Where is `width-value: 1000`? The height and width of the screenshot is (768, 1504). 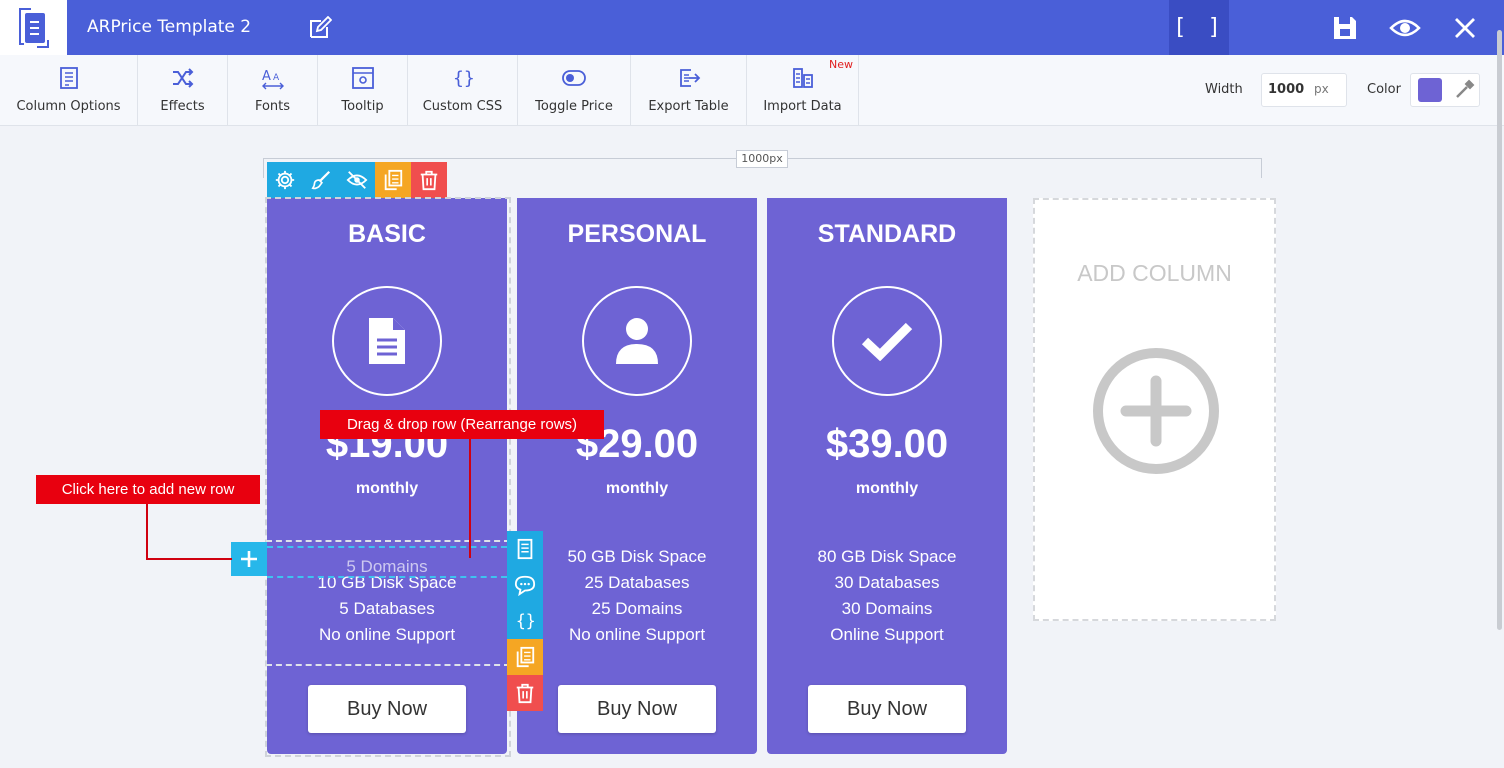 width-value: 1000 is located at coordinates (1286, 89).